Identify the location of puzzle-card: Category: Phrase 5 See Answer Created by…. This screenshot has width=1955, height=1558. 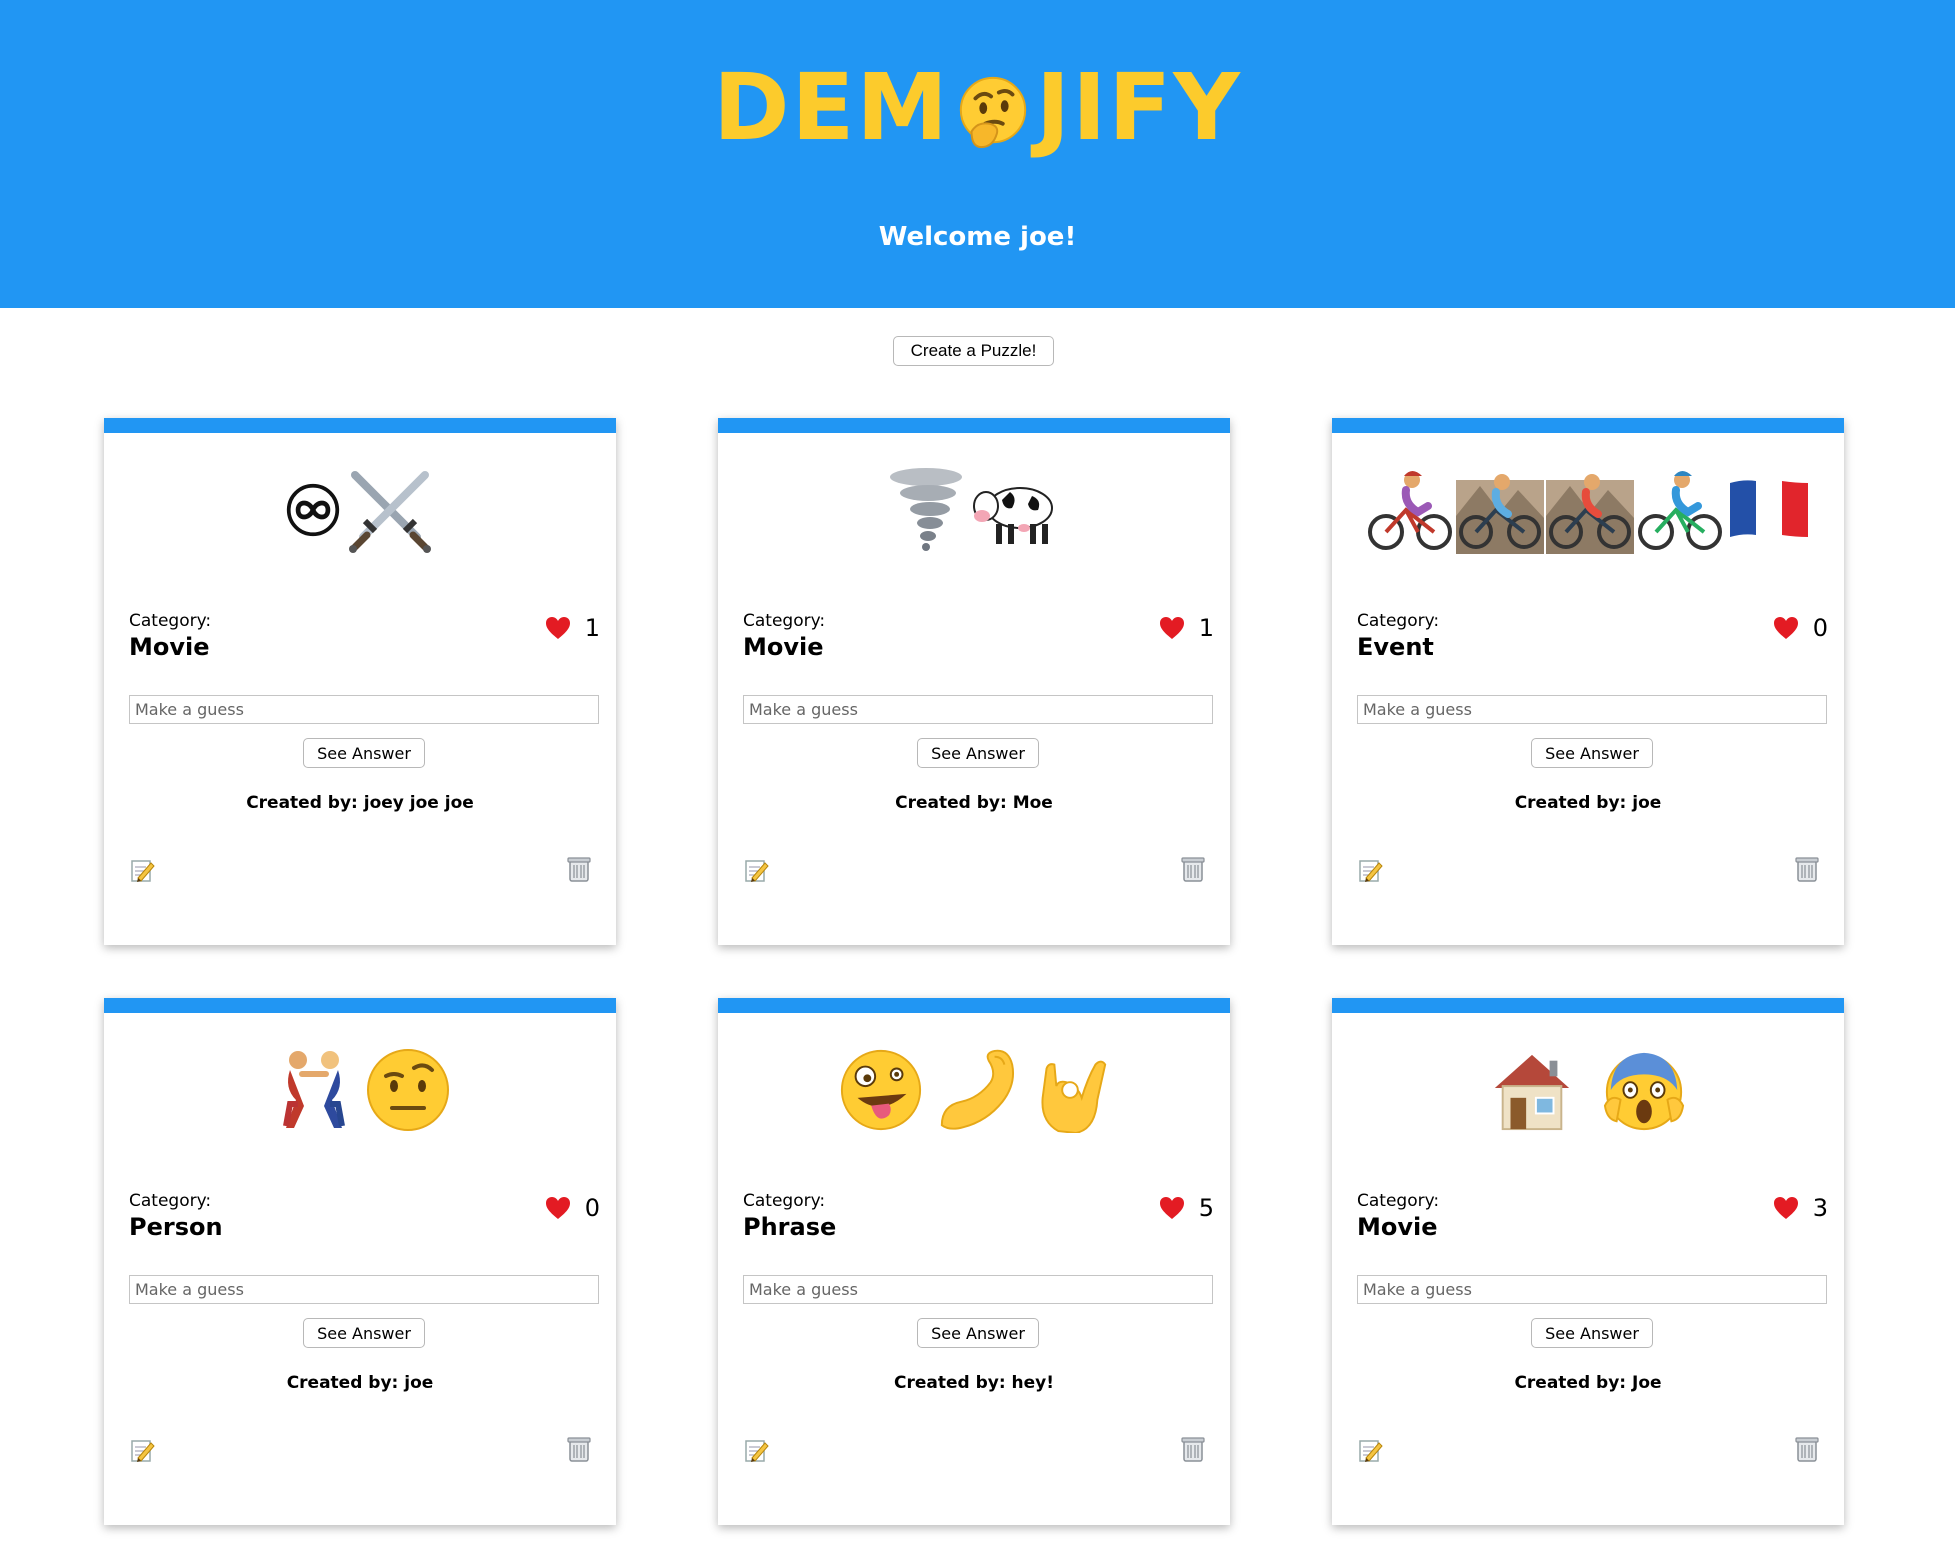
(974, 1261).